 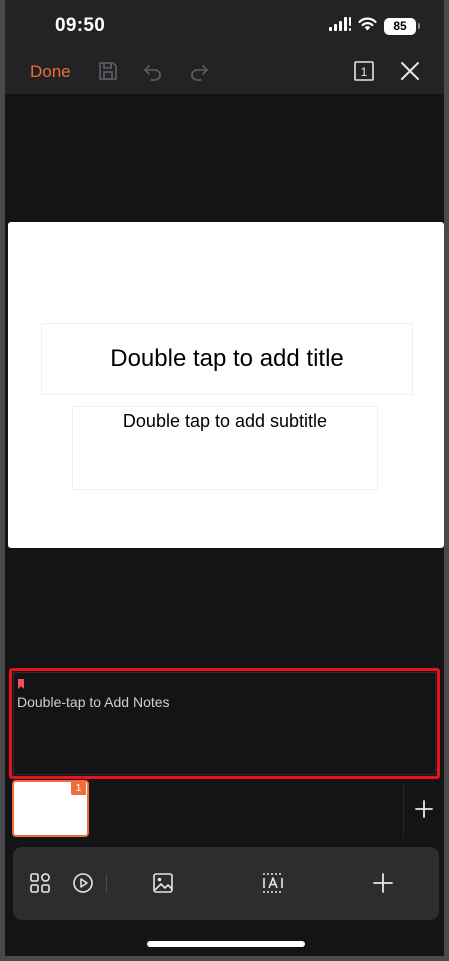 What do you see at coordinates (410, 71) in the screenshot?
I see `close-icon` at bounding box center [410, 71].